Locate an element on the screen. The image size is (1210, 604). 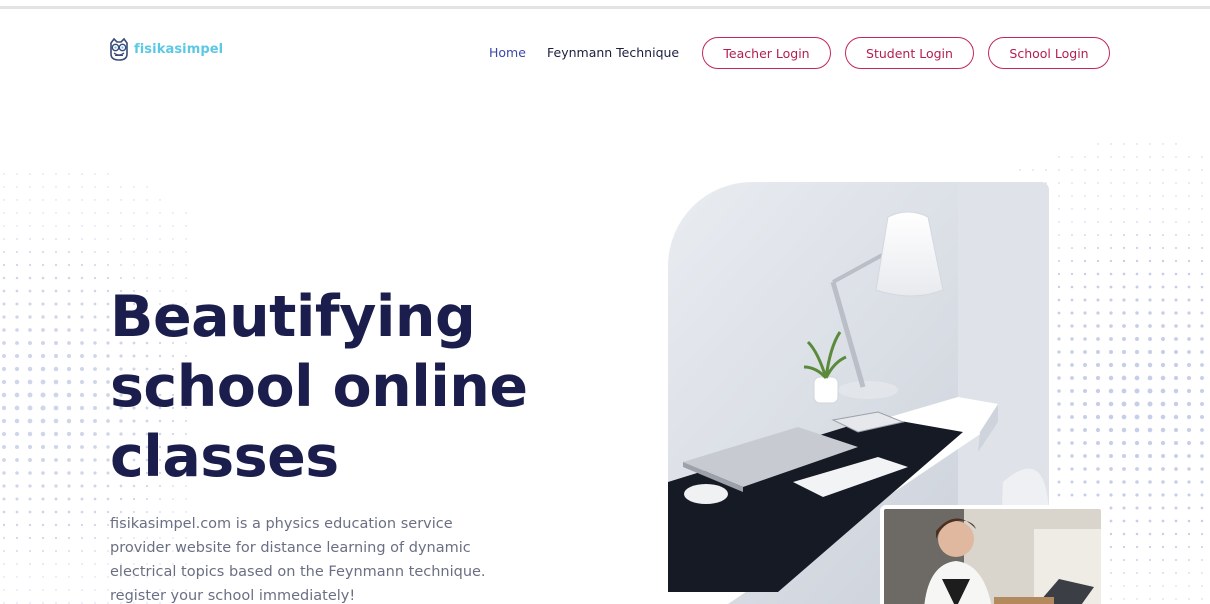
owl-logo-icon is located at coordinates (119, 49).